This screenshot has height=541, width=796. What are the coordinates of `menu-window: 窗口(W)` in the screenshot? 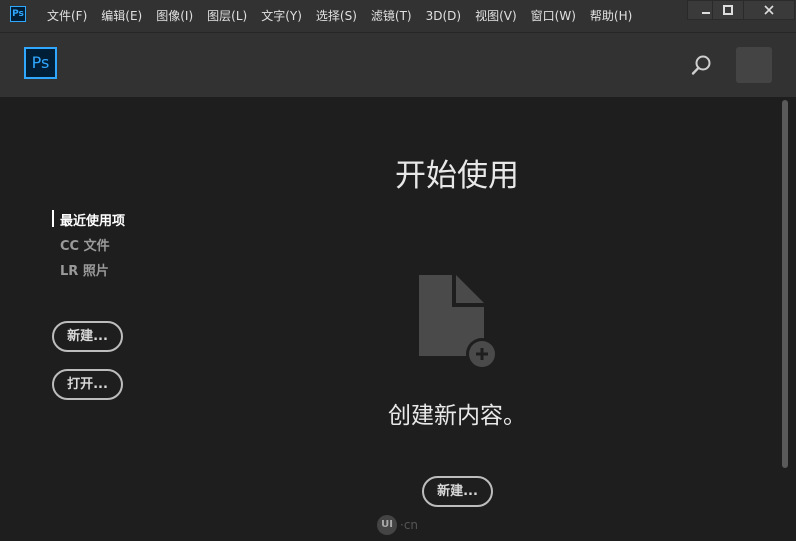 It's located at (553, 16).